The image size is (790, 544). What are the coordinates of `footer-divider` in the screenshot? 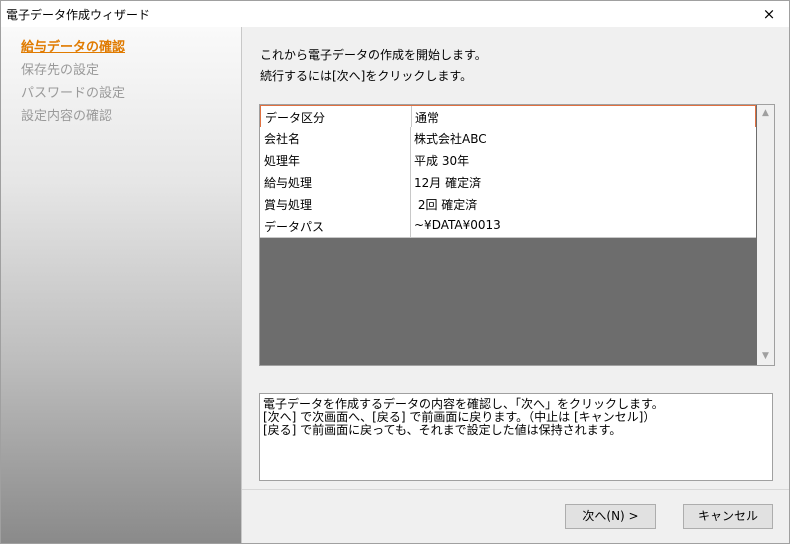 It's located at (515, 489).